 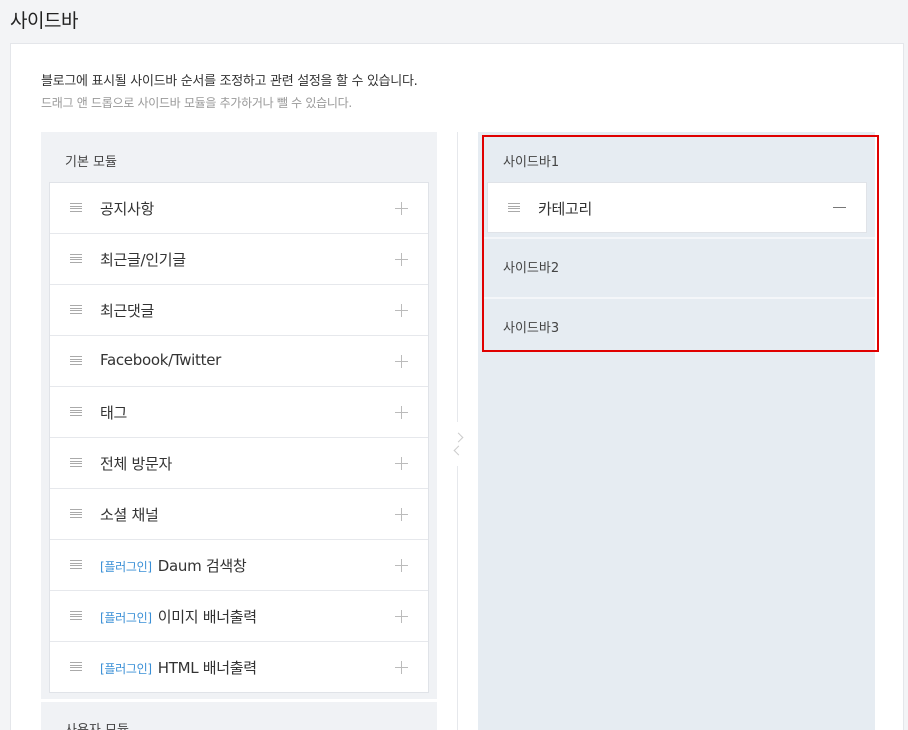 I want to click on module-item-recent-comments: 최근댓글, so click(x=239, y=310).